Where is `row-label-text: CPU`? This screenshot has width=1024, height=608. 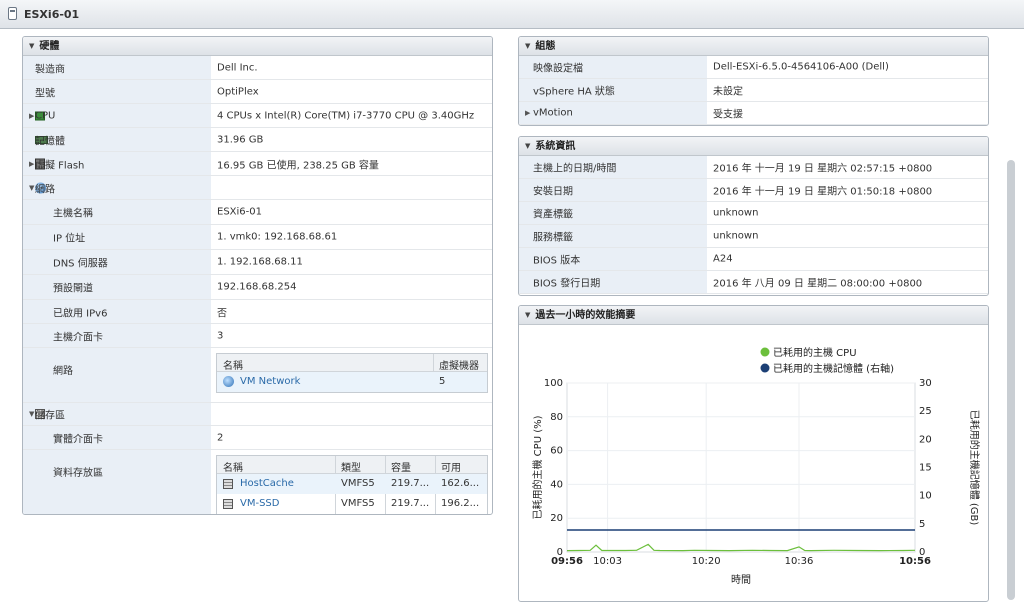
row-label-text: CPU is located at coordinates (45, 115).